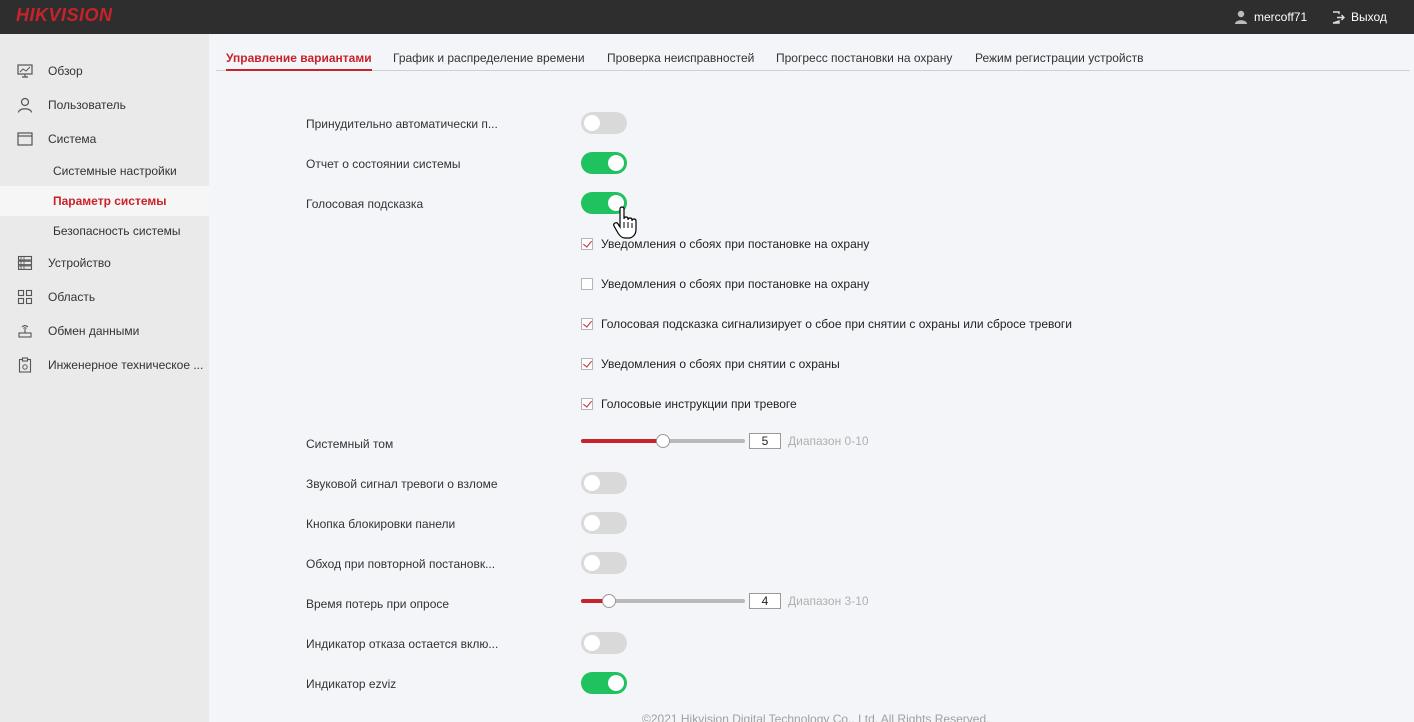 Image resolution: width=1414 pixels, height=722 pixels. Describe the element at coordinates (378, 604) in the screenshot. I see `poll-loss-label: Время потерь при опросе` at that location.